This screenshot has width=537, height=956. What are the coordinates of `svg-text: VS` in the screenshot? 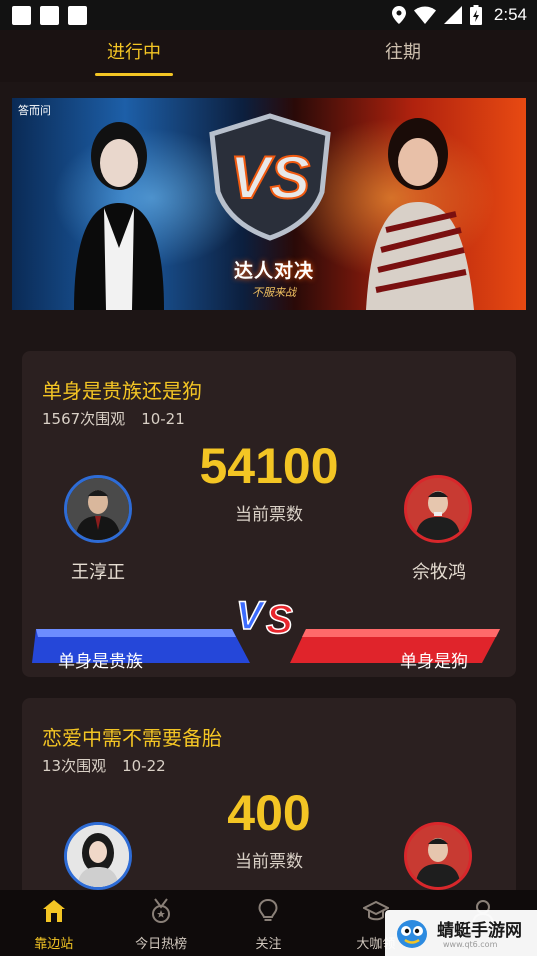 It's located at (270, 177).